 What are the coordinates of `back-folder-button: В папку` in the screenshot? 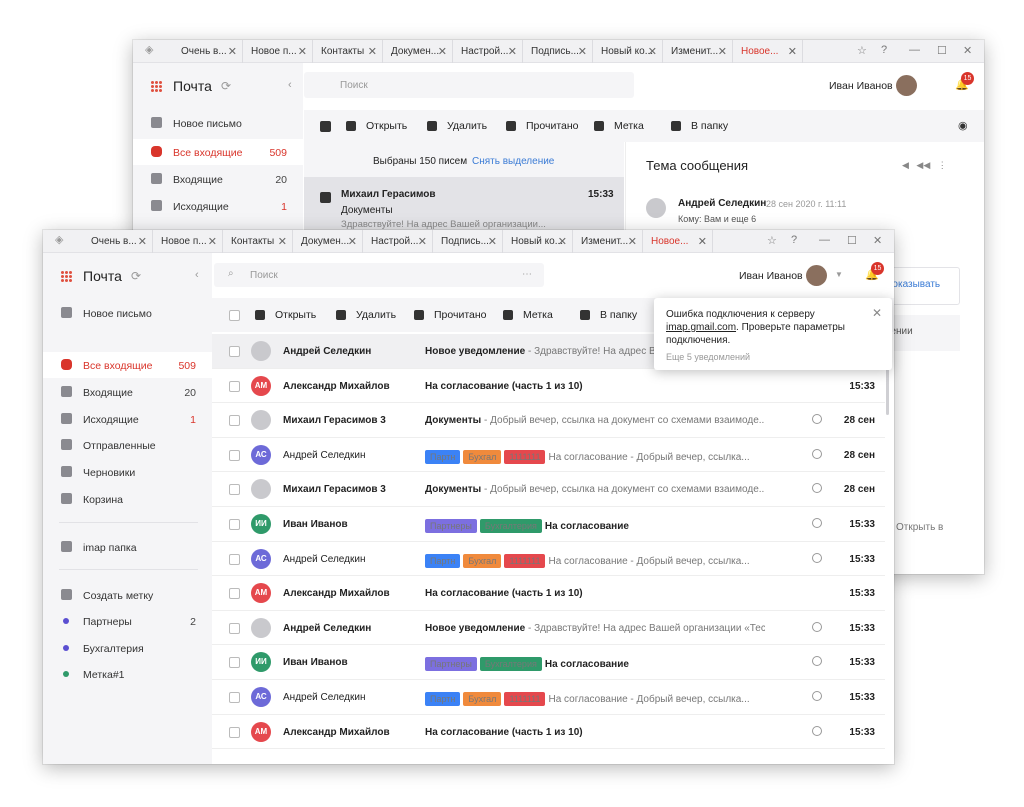 It's located at (699, 126).